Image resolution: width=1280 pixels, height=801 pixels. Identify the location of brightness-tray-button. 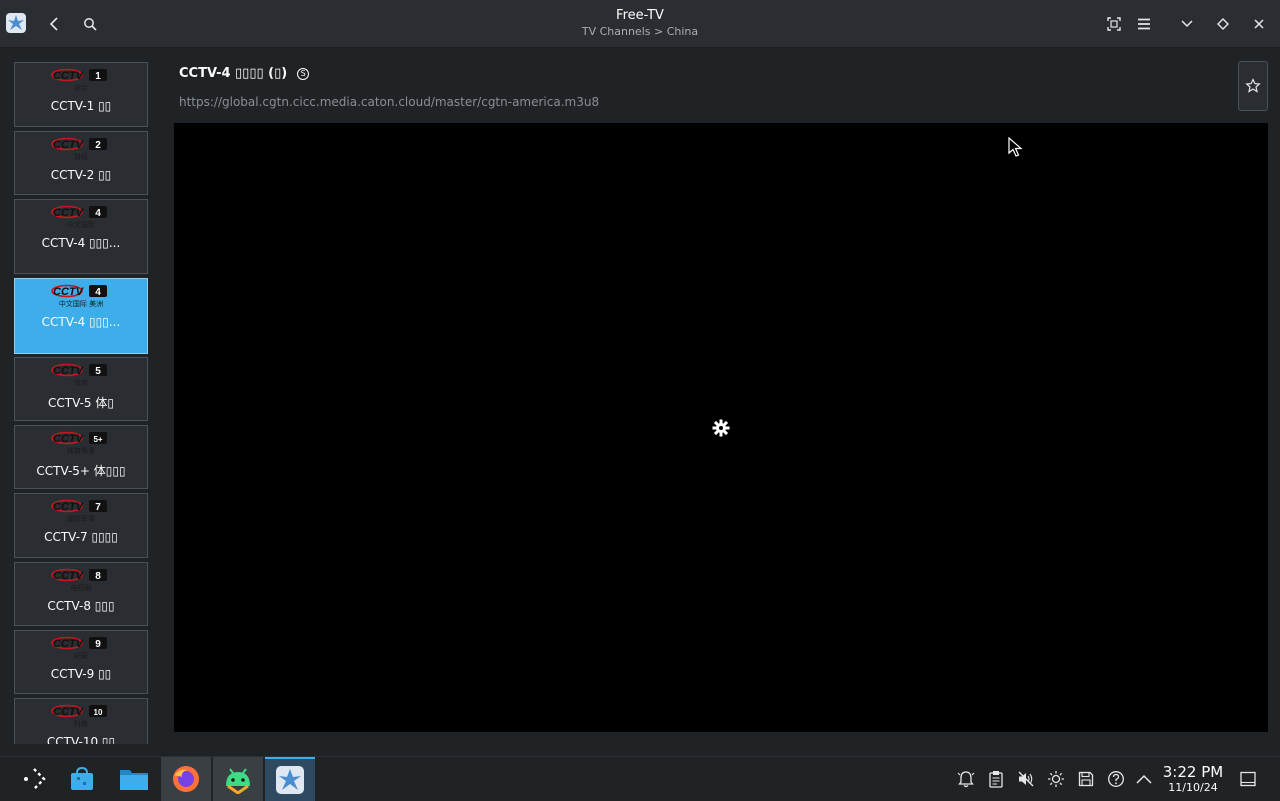
(1056, 779).